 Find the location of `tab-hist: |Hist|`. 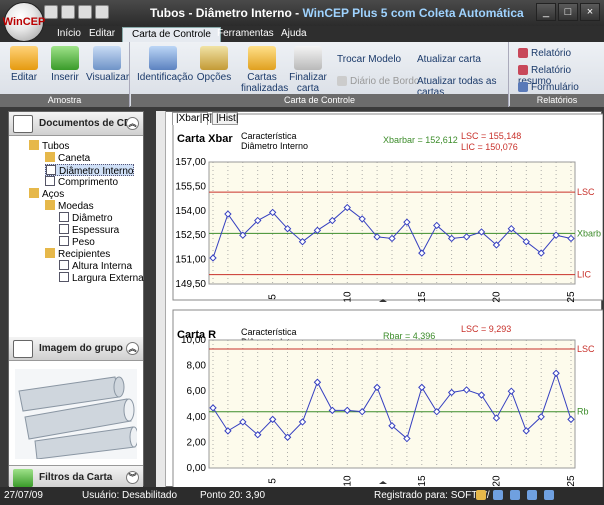

tab-hist: |Hist| is located at coordinates (225, 118).